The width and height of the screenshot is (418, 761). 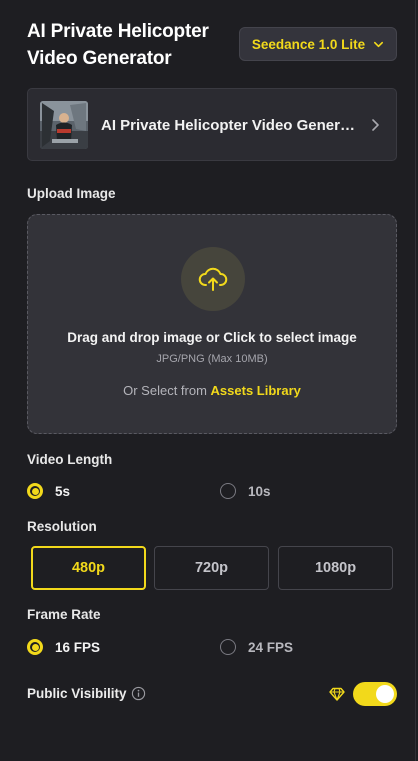 What do you see at coordinates (212, 694) in the screenshot?
I see `public-visibility-row: Public Visibility` at bounding box center [212, 694].